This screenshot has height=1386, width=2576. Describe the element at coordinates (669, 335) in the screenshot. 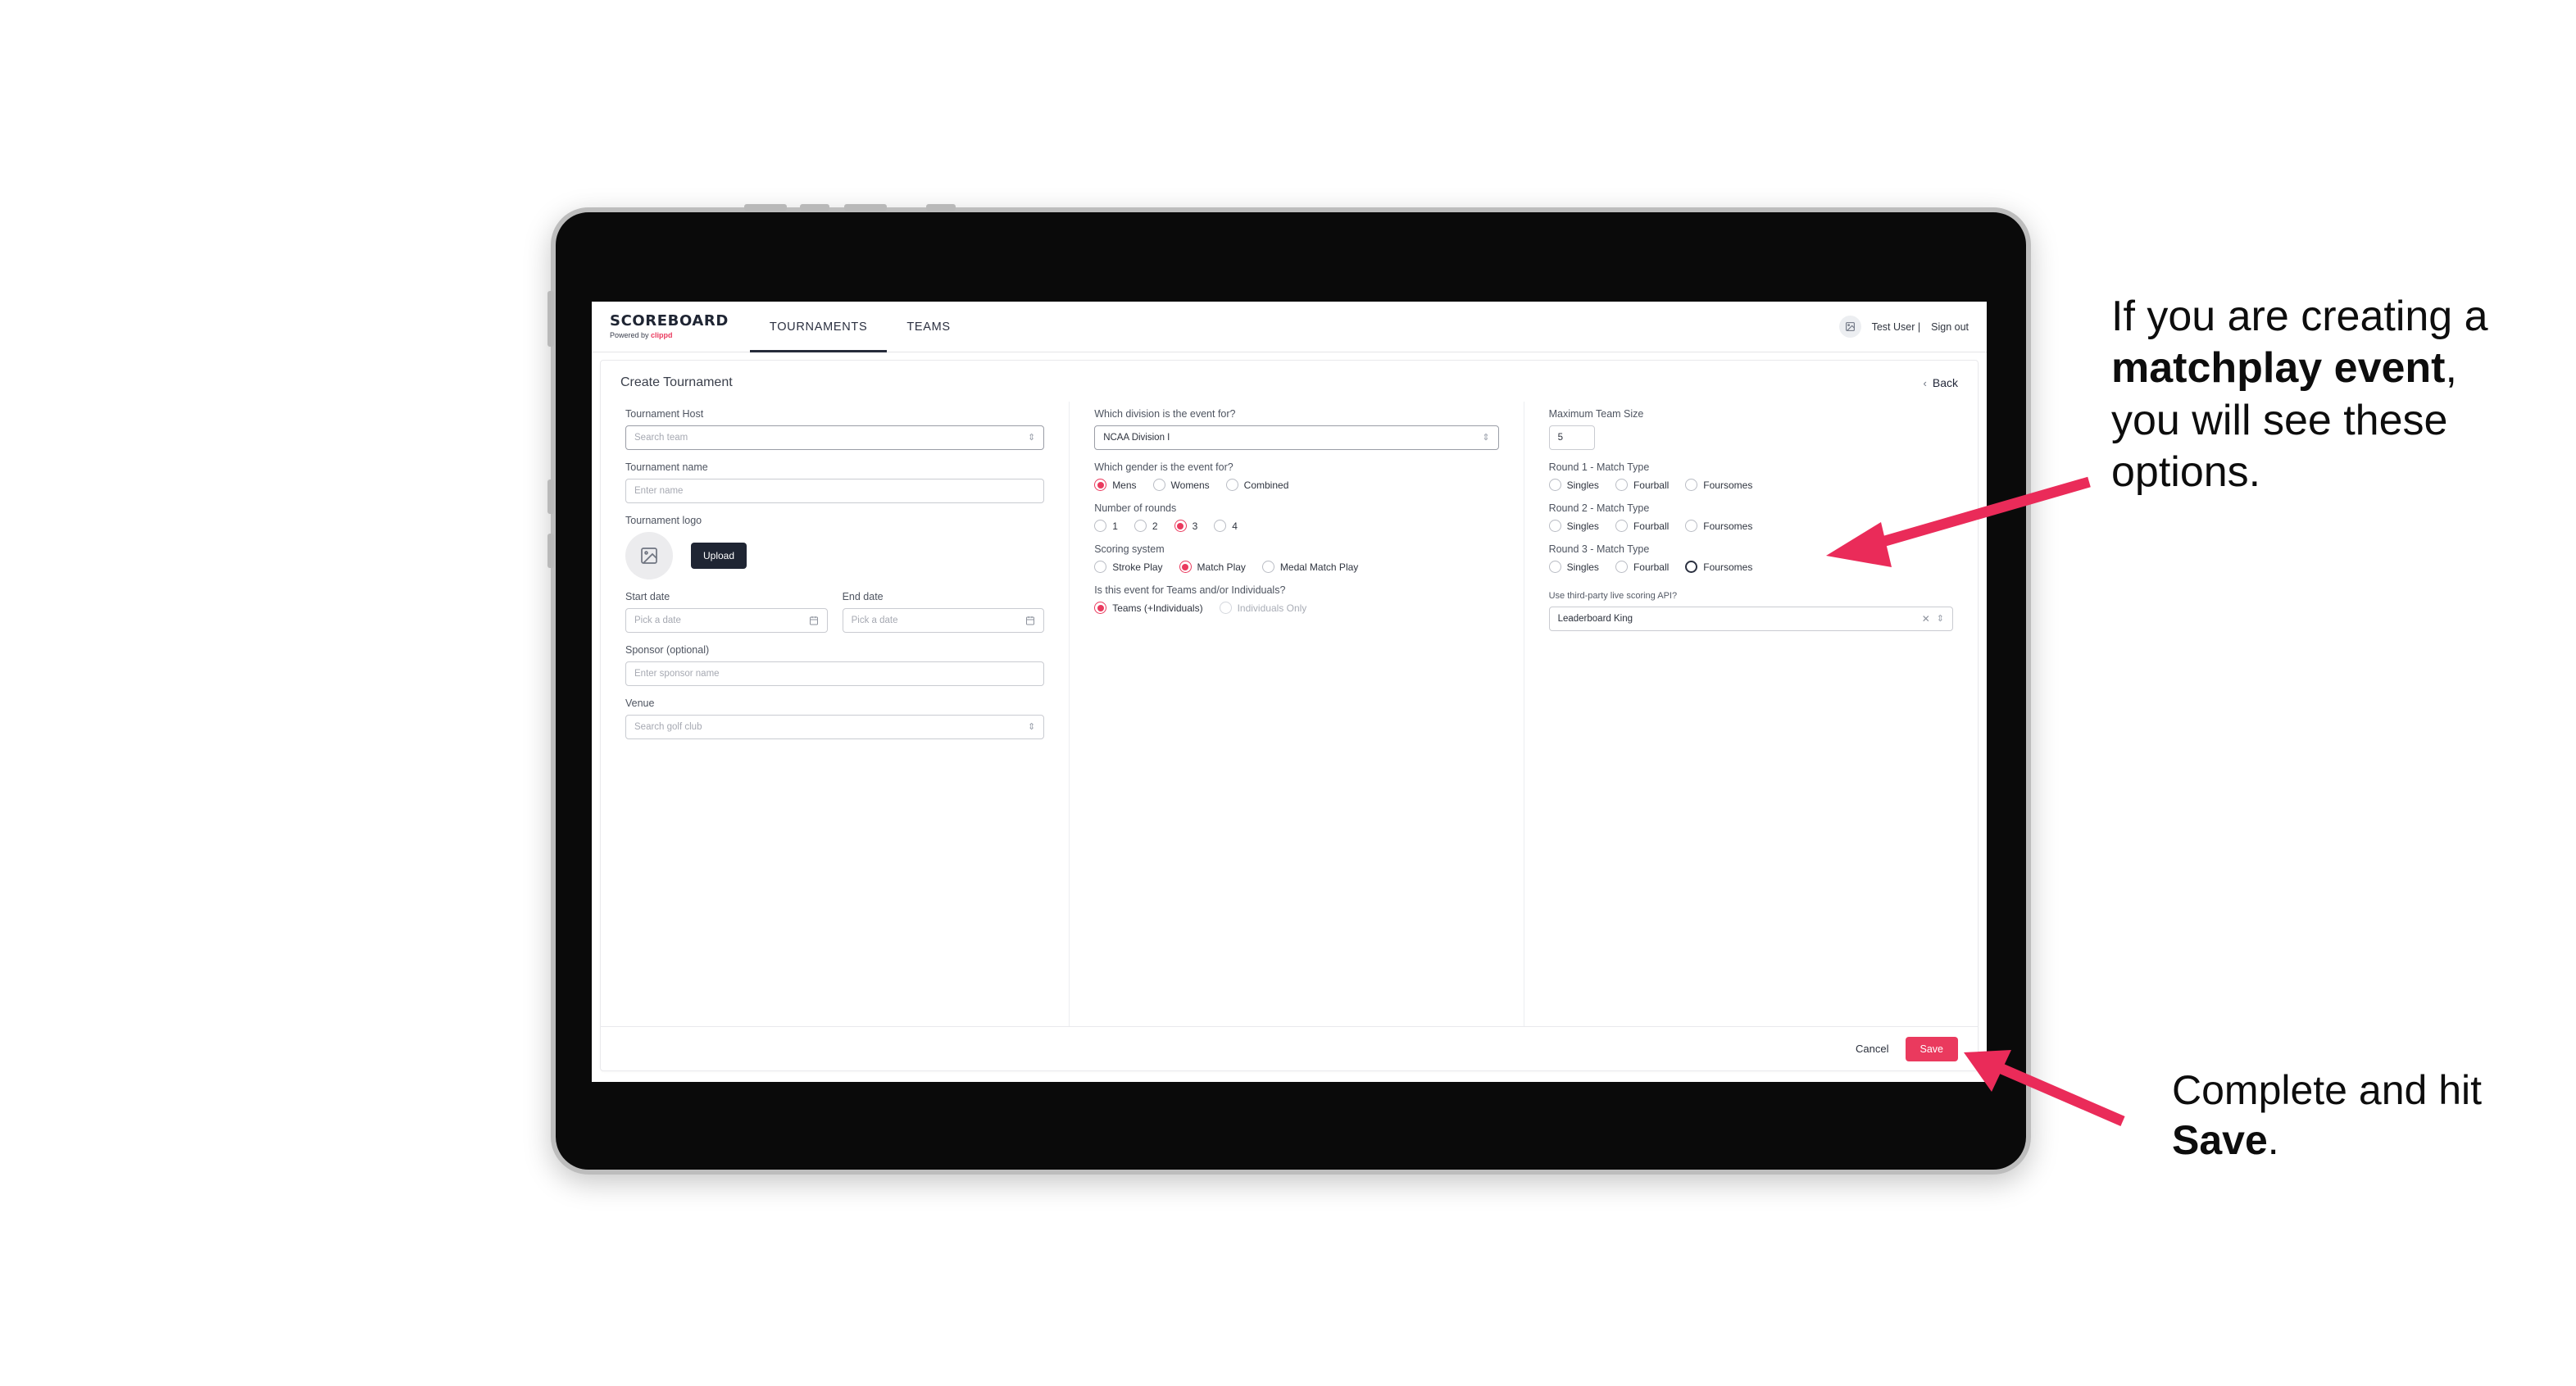

I see `brand-tagline: Powered by clippd` at that location.